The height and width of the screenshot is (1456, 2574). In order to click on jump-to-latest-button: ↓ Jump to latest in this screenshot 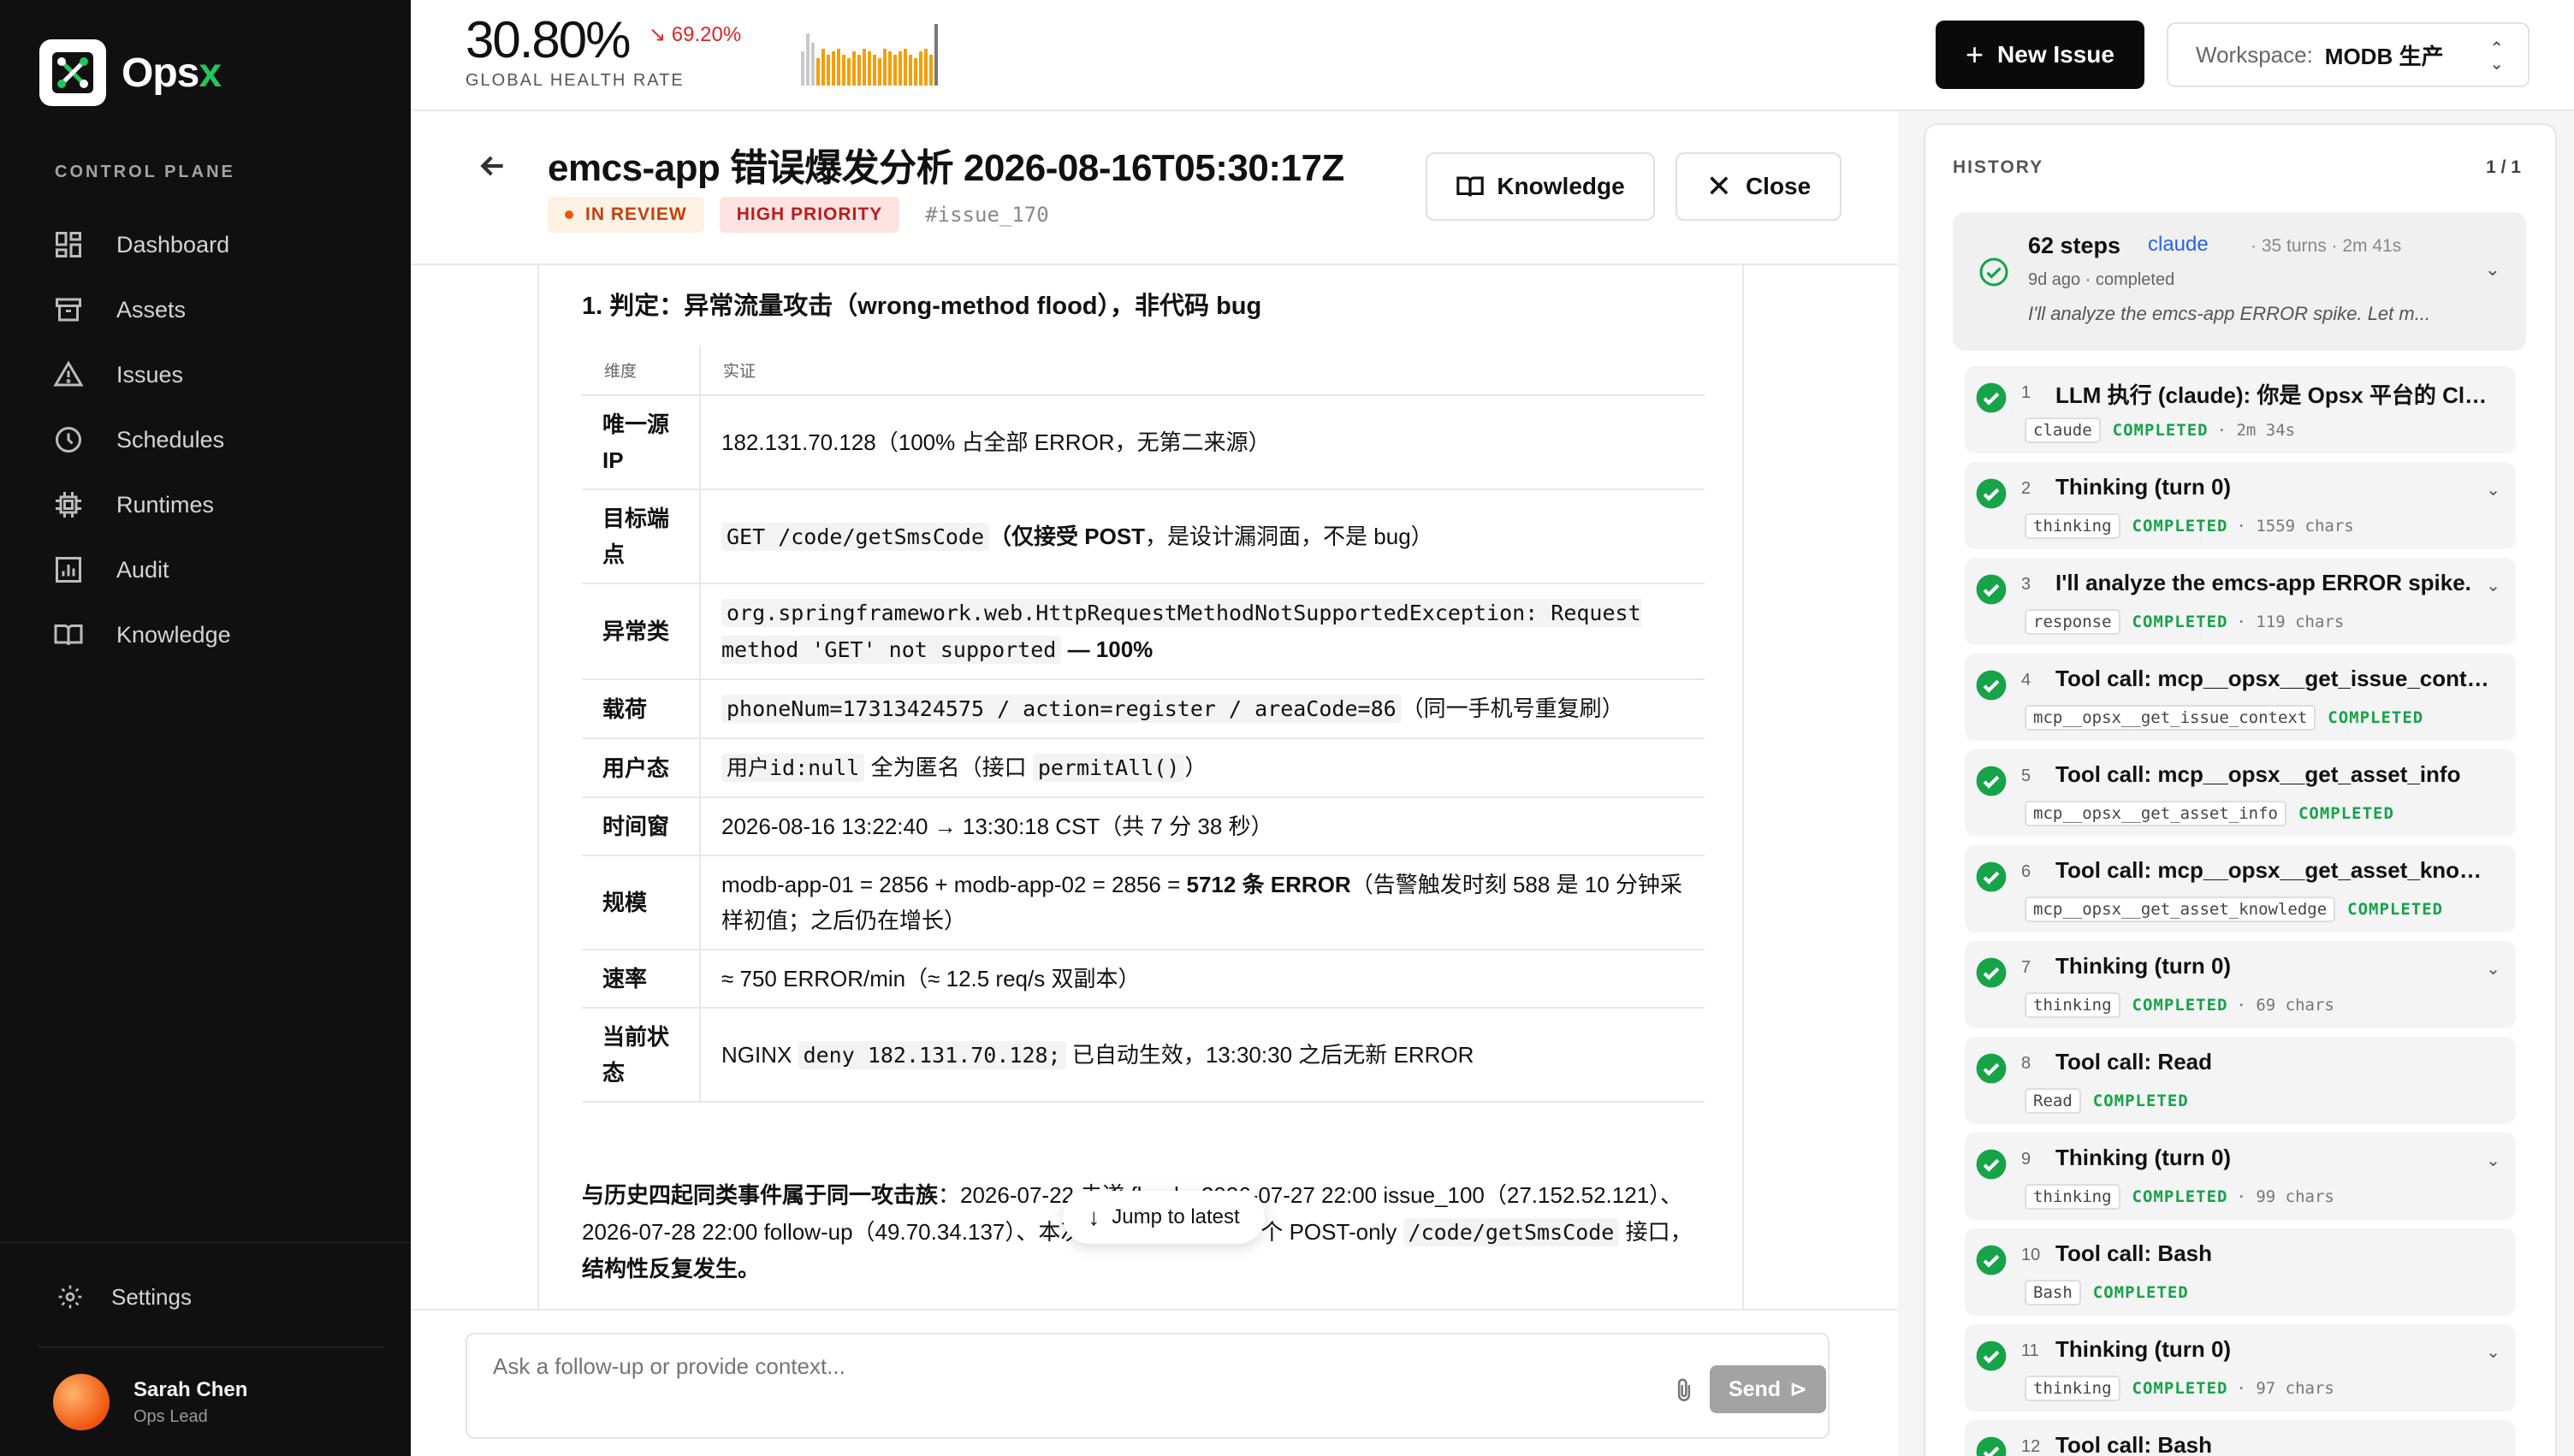, I will do `click(1164, 1217)`.